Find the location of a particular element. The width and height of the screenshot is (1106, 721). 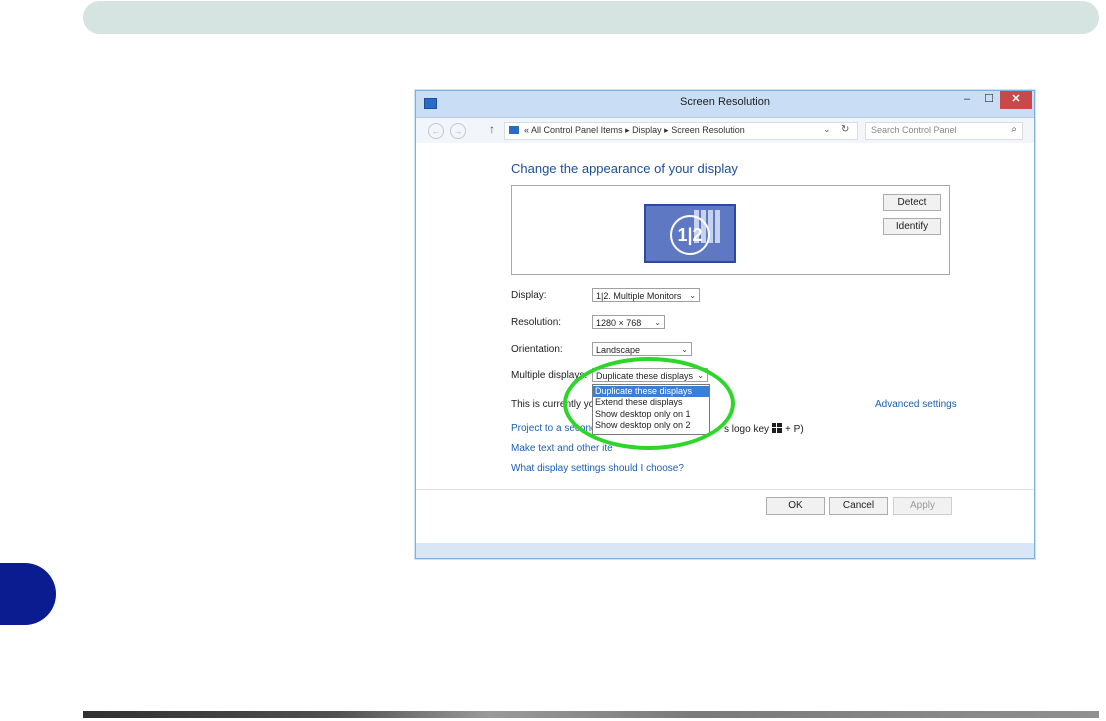

ok-button: OK is located at coordinates (795, 506).